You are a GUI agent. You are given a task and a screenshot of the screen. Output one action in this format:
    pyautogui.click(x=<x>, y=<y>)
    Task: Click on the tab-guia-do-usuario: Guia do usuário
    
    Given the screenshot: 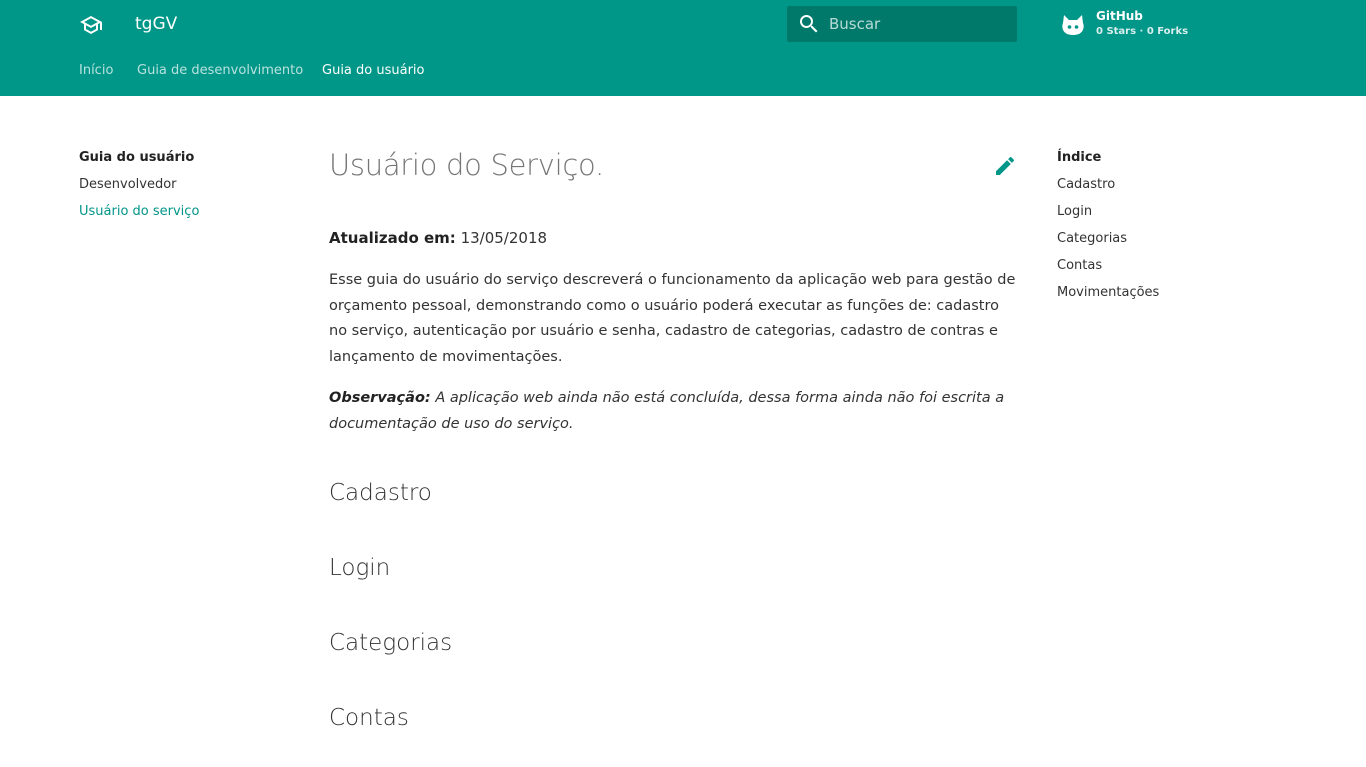 What is the action you would take?
    pyautogui.click(x=373, y=70)
    